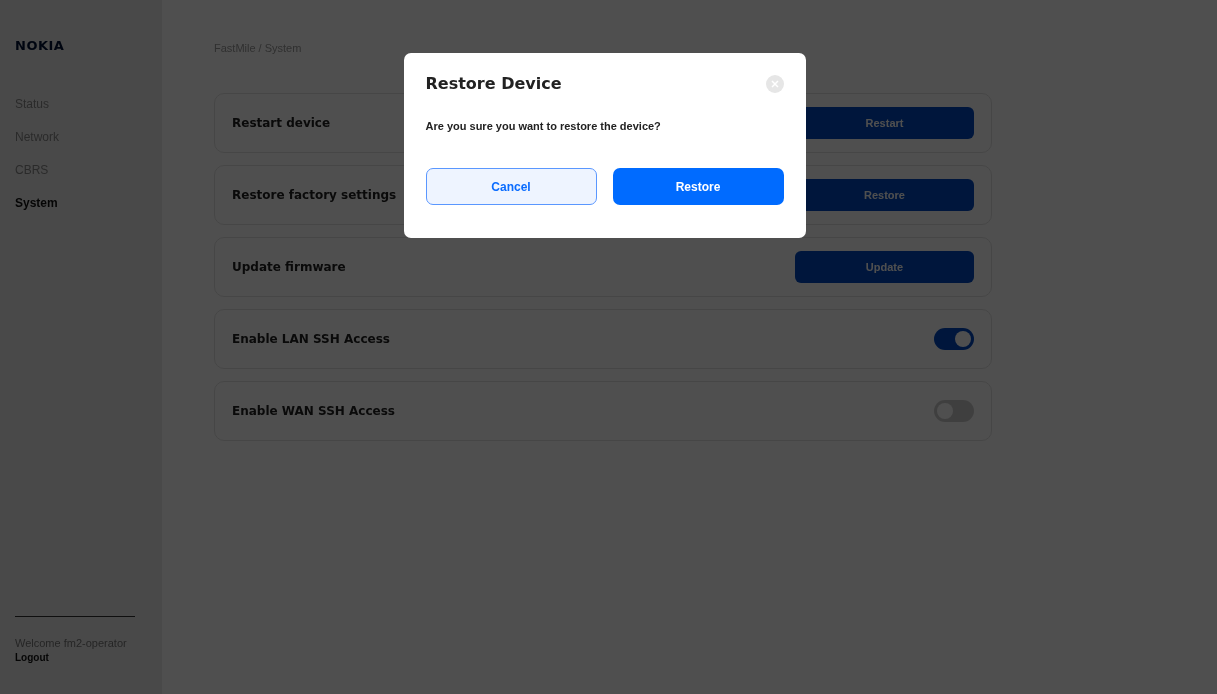 This screenshot has height=694, width=1217. Describe the element at coordinates (313, 411) in the screenshot. I see `setting-label: Enable WAN SSH Access` at that location.